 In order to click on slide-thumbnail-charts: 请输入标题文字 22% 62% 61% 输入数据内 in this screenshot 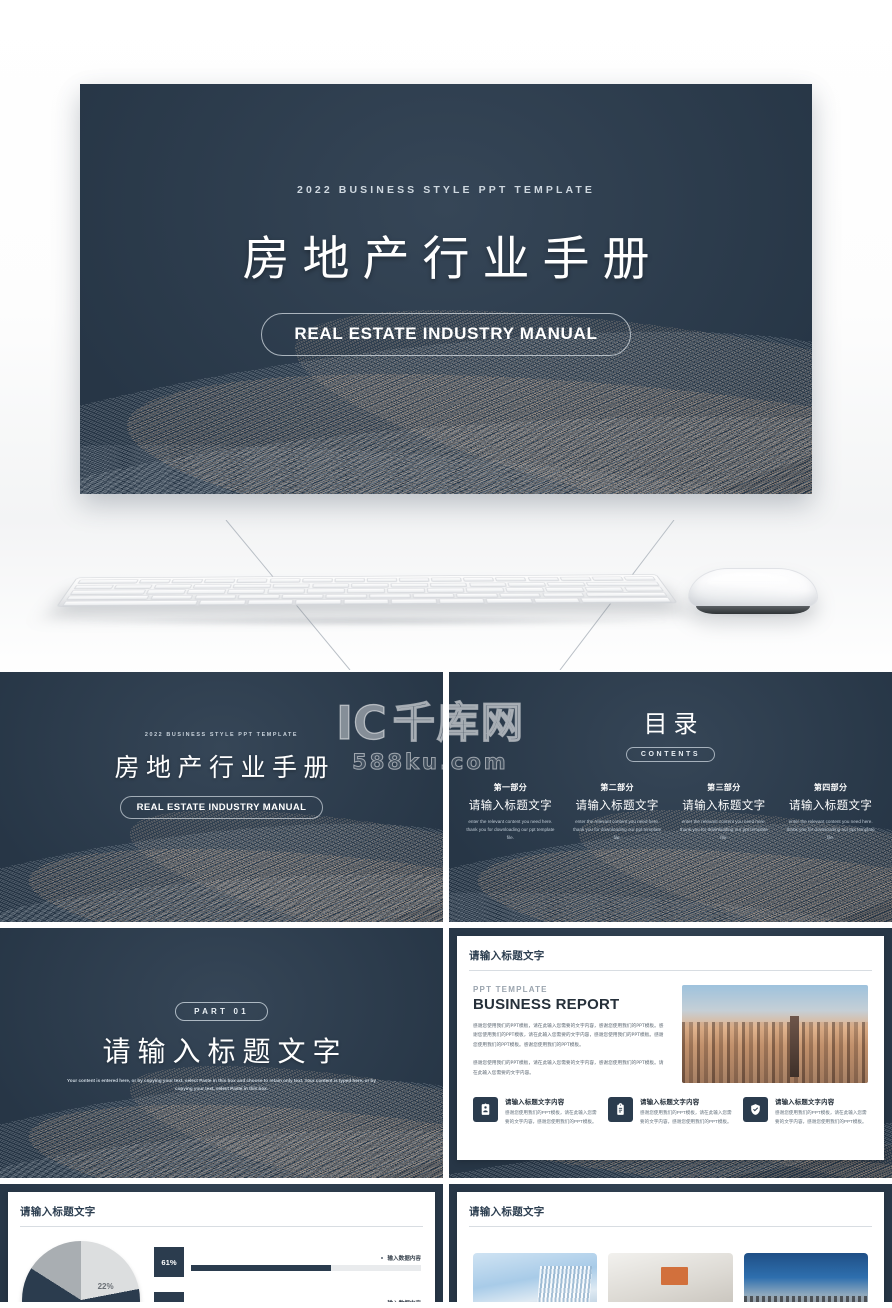, I will do `click(221, 1243)`.